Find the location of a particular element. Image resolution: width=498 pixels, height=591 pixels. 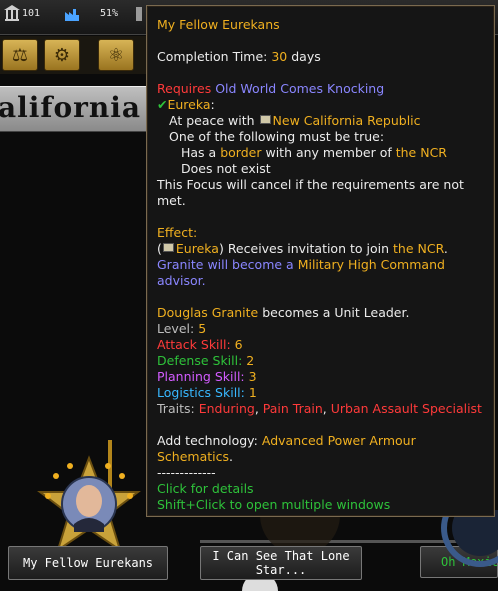

gavel-button: ⚖ is located at coordinates (20, 55).